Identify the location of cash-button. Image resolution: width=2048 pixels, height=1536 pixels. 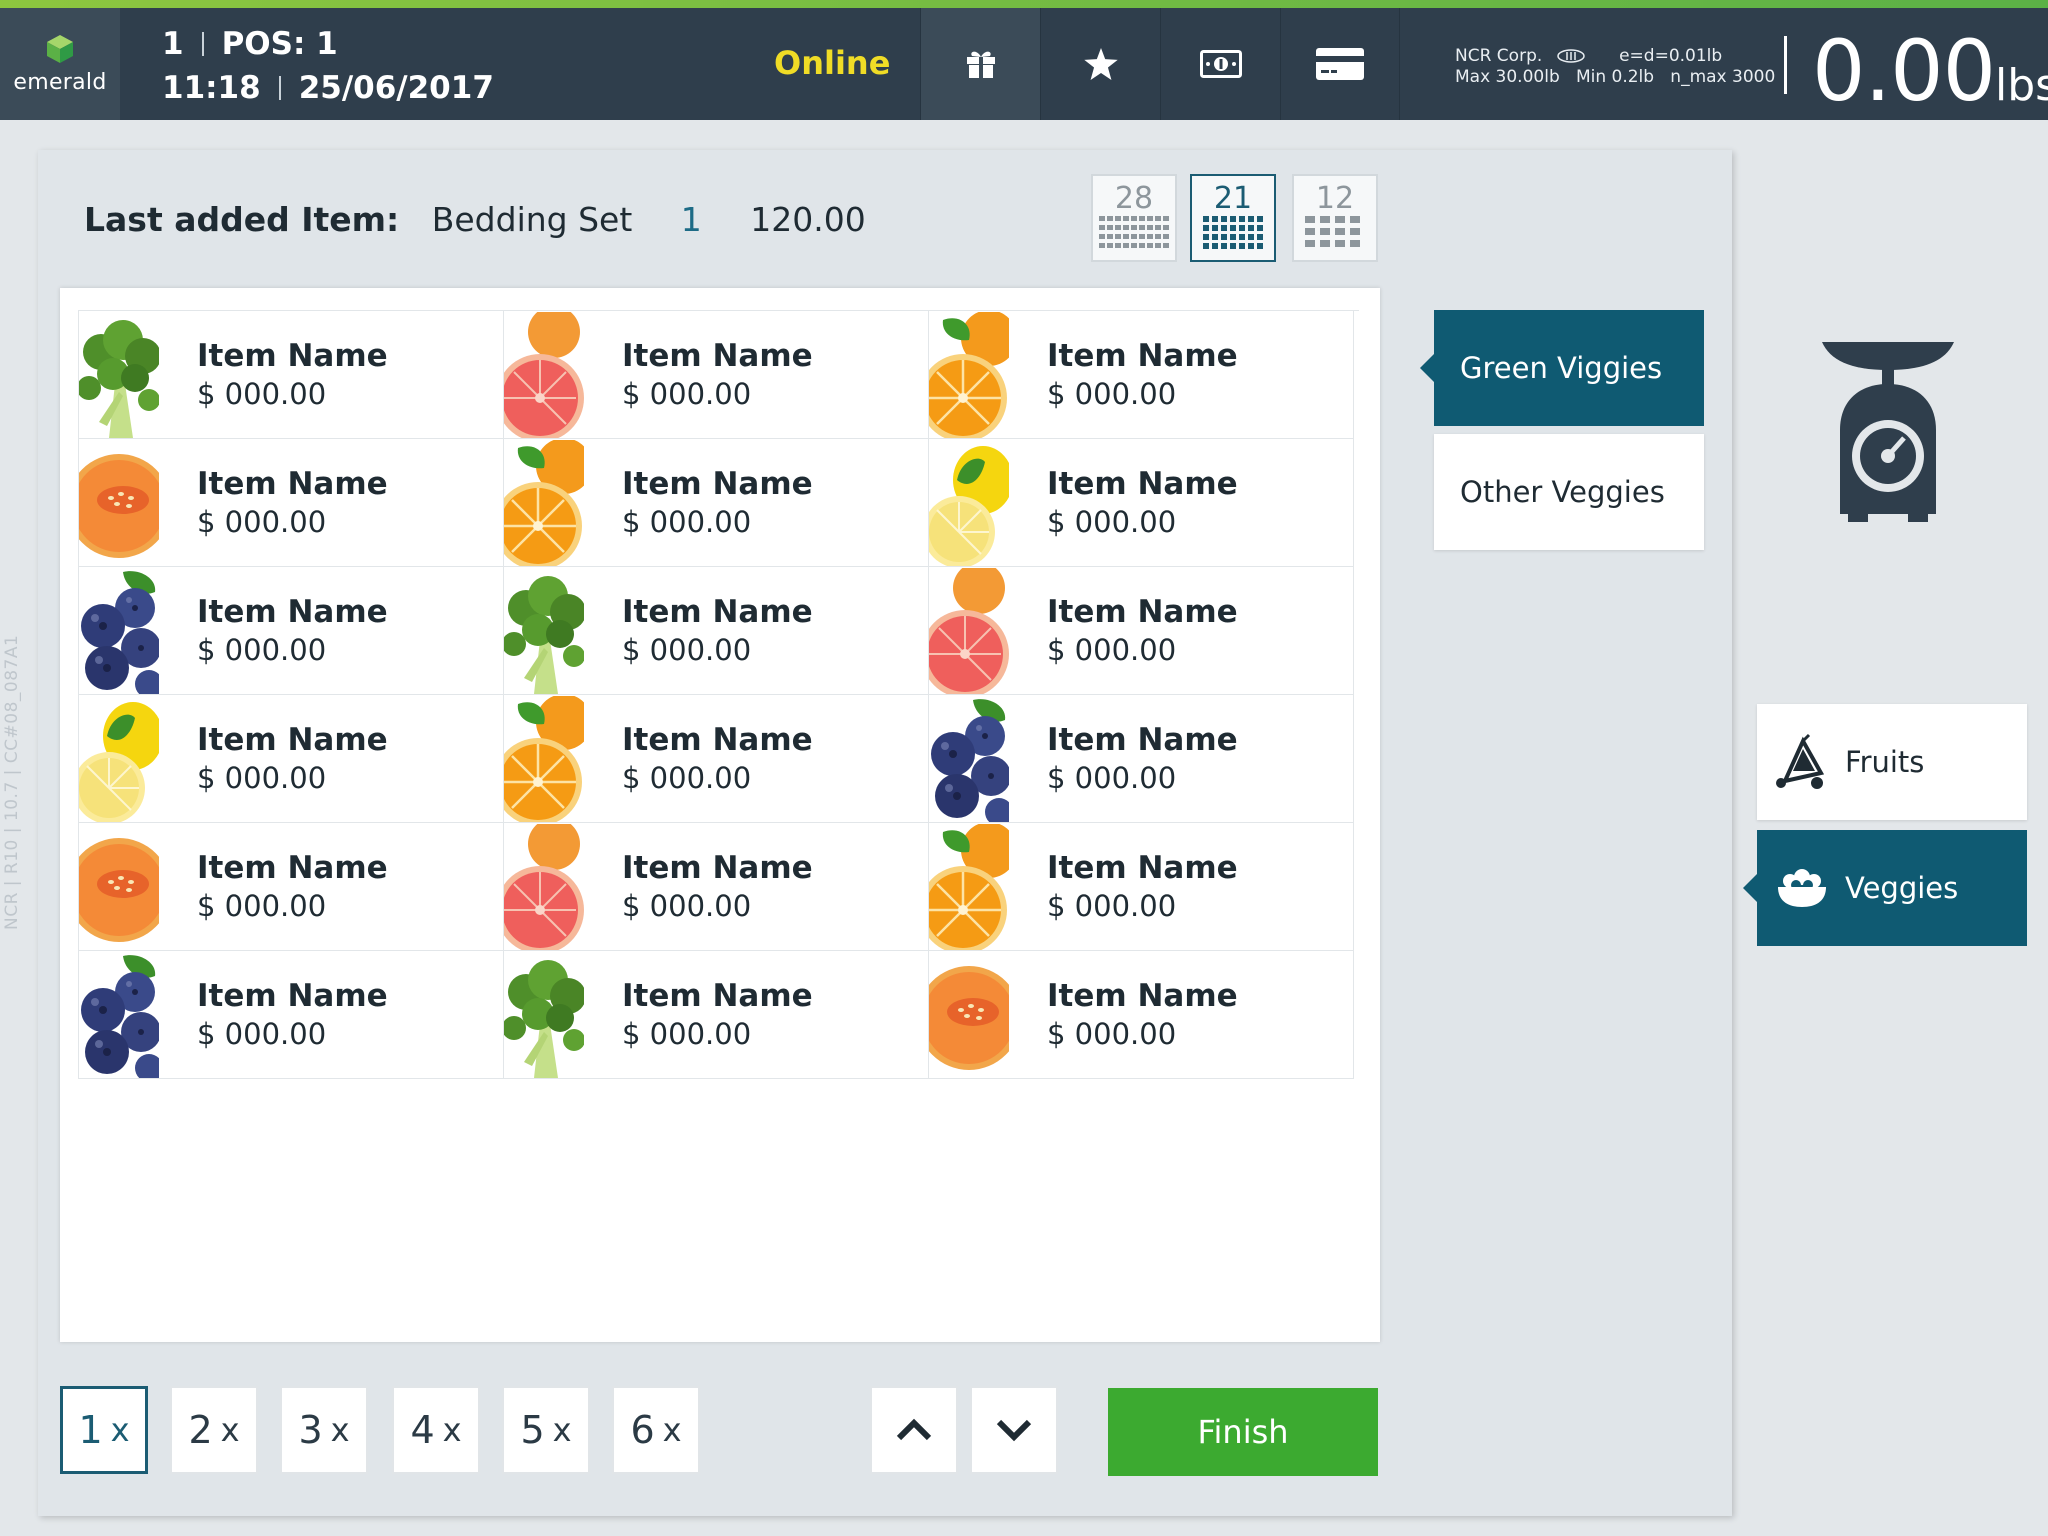
(1220, 64).